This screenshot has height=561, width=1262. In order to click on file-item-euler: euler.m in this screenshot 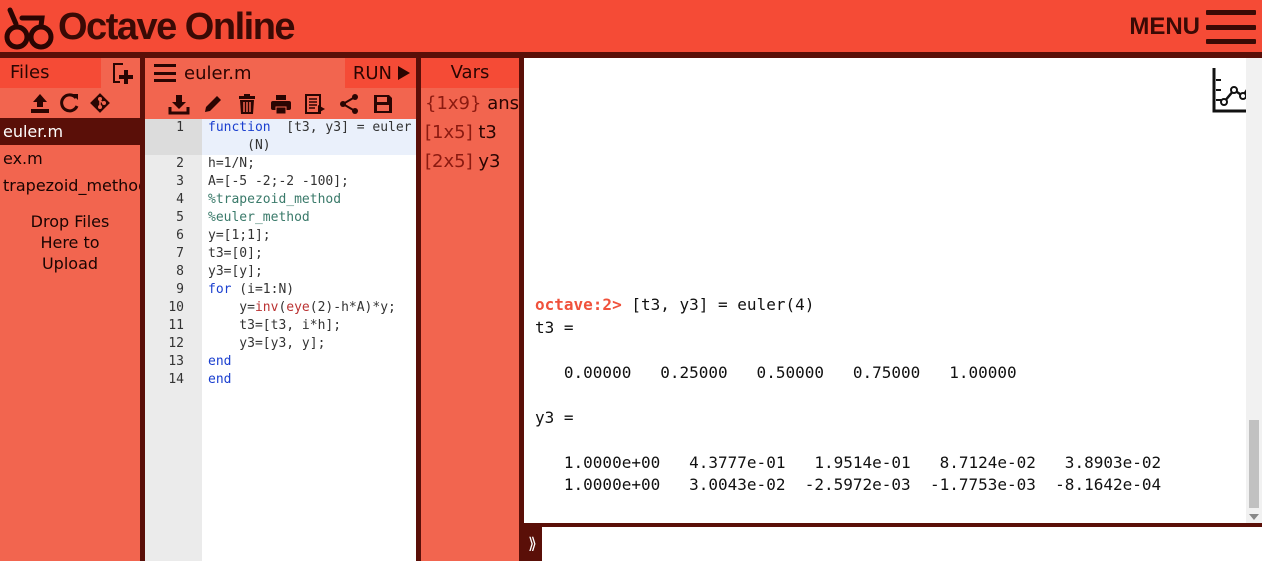, I will do `click(70, 131)`.